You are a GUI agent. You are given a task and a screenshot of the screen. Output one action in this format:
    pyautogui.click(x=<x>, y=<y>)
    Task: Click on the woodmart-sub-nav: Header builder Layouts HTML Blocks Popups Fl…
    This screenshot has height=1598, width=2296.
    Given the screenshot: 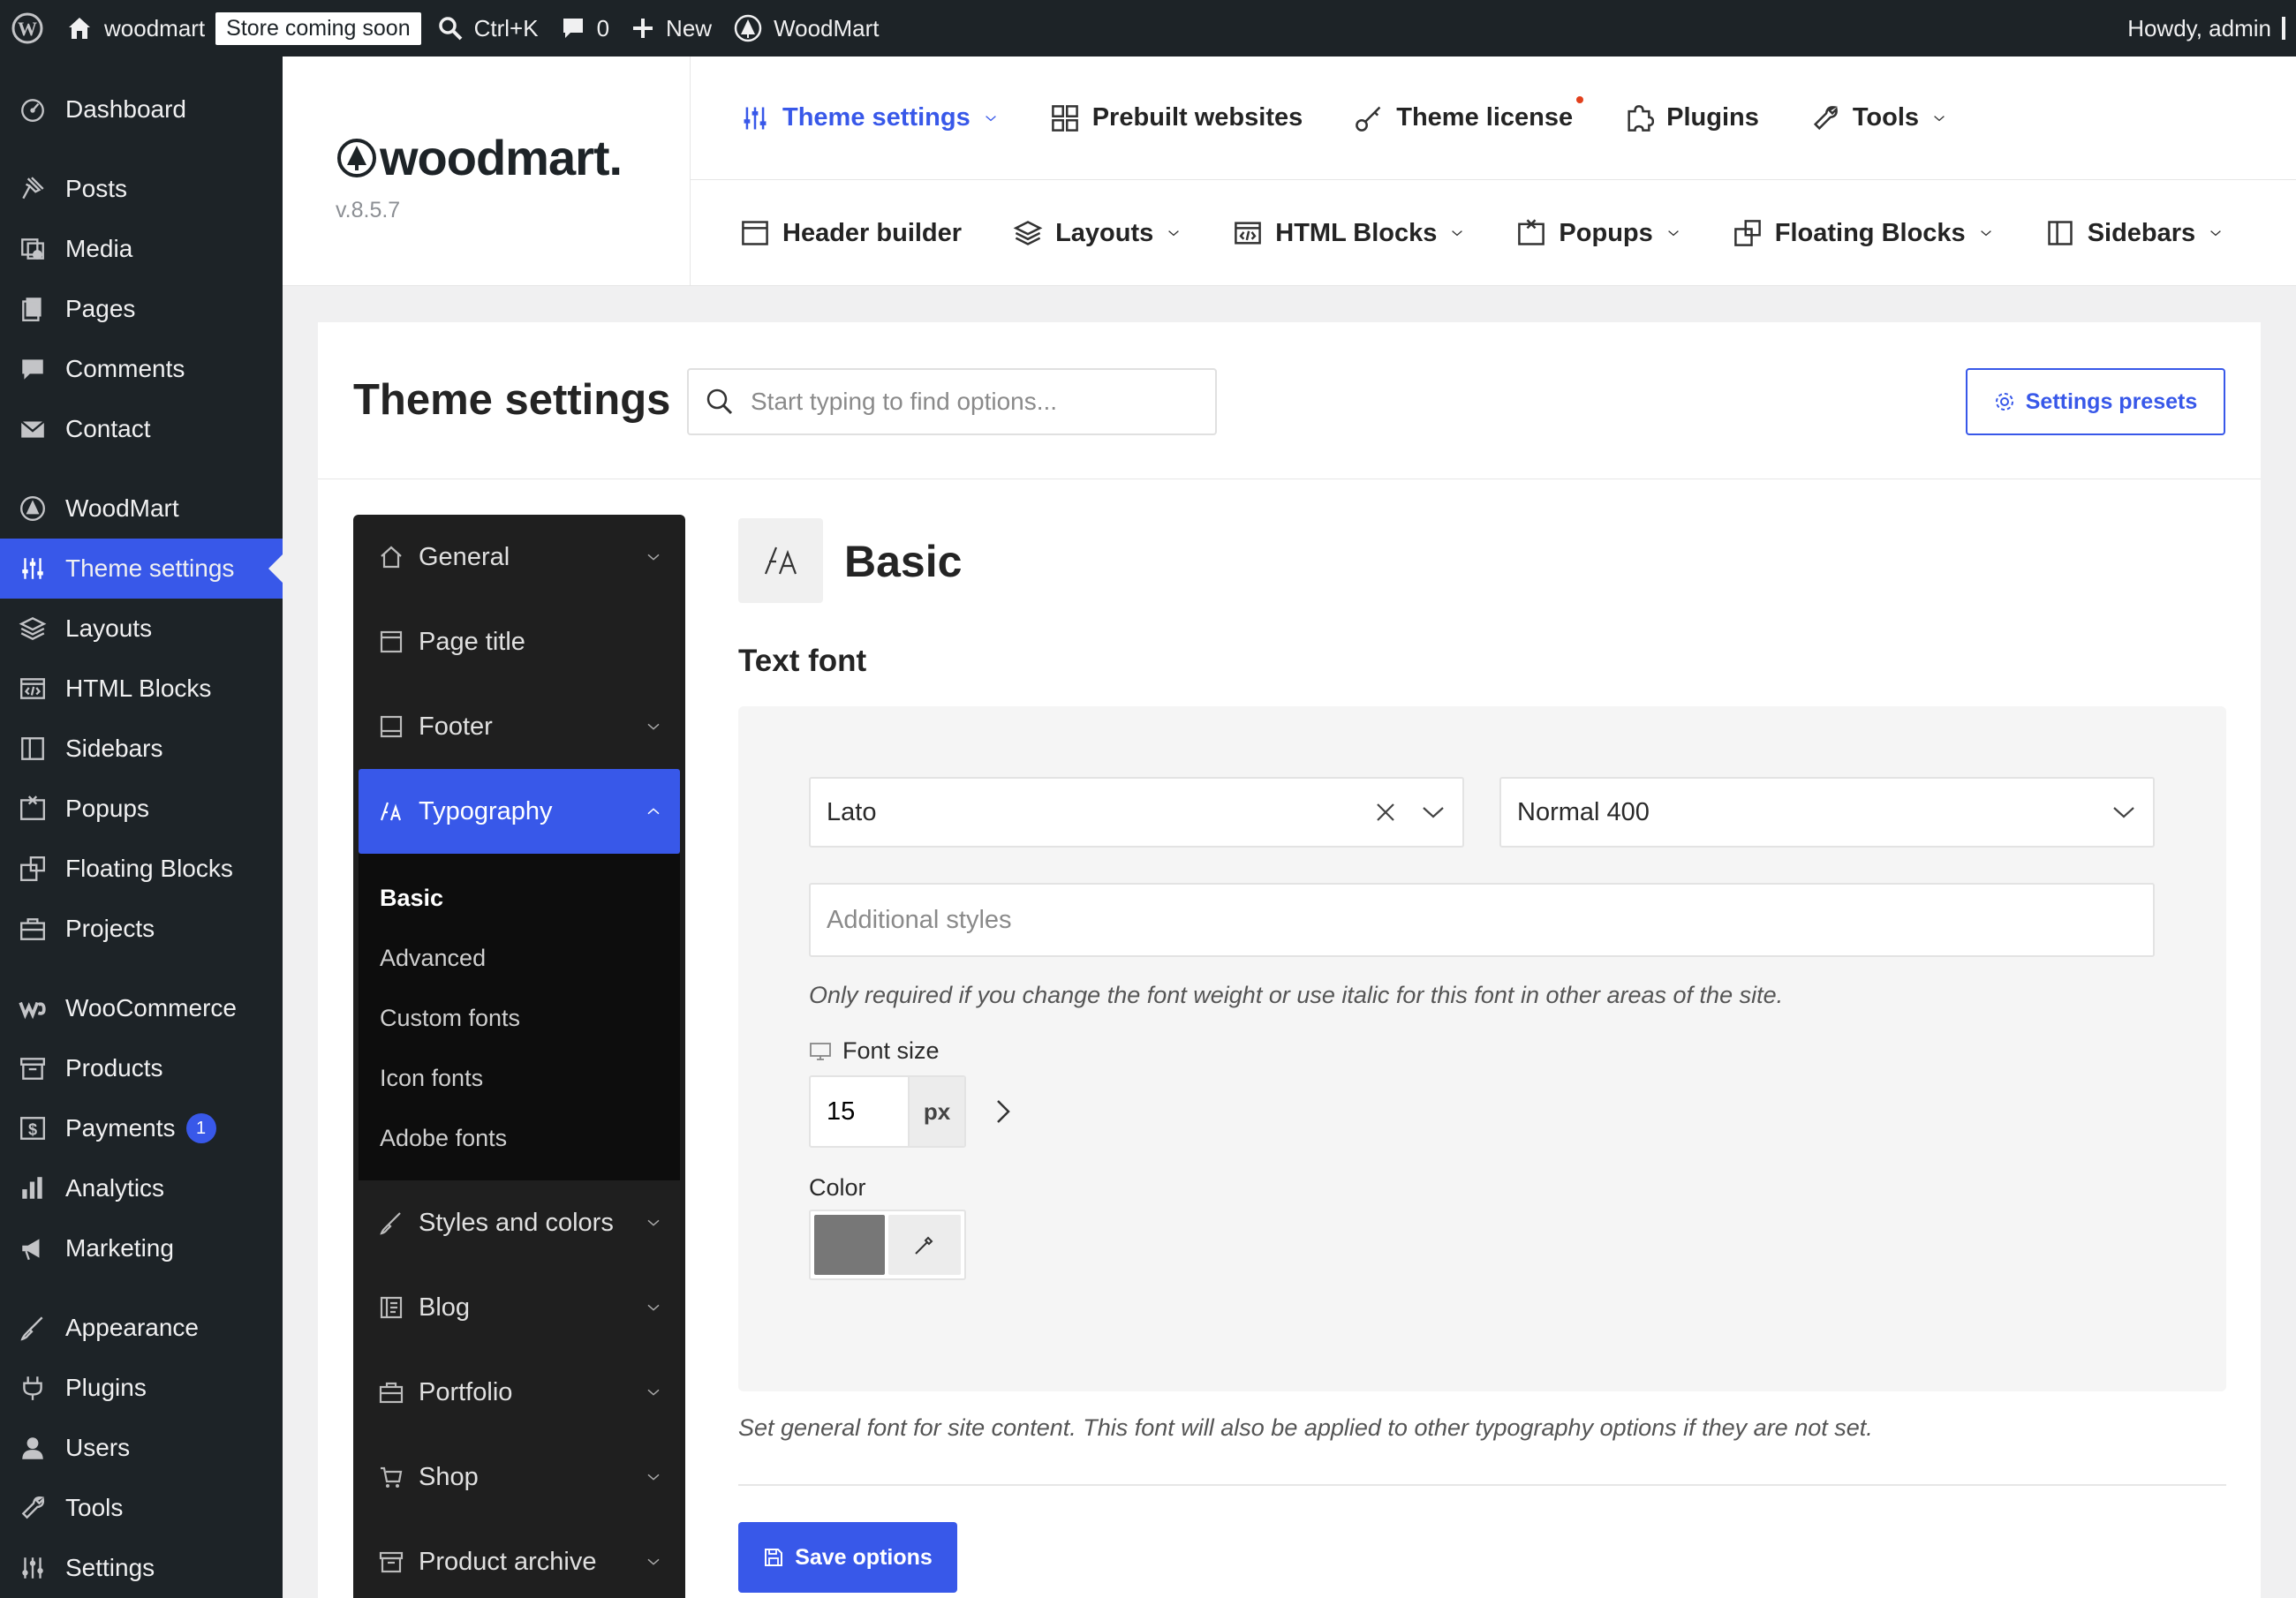 What is the action you would take?
    pyautogui.click(x=1493, y=233)
    